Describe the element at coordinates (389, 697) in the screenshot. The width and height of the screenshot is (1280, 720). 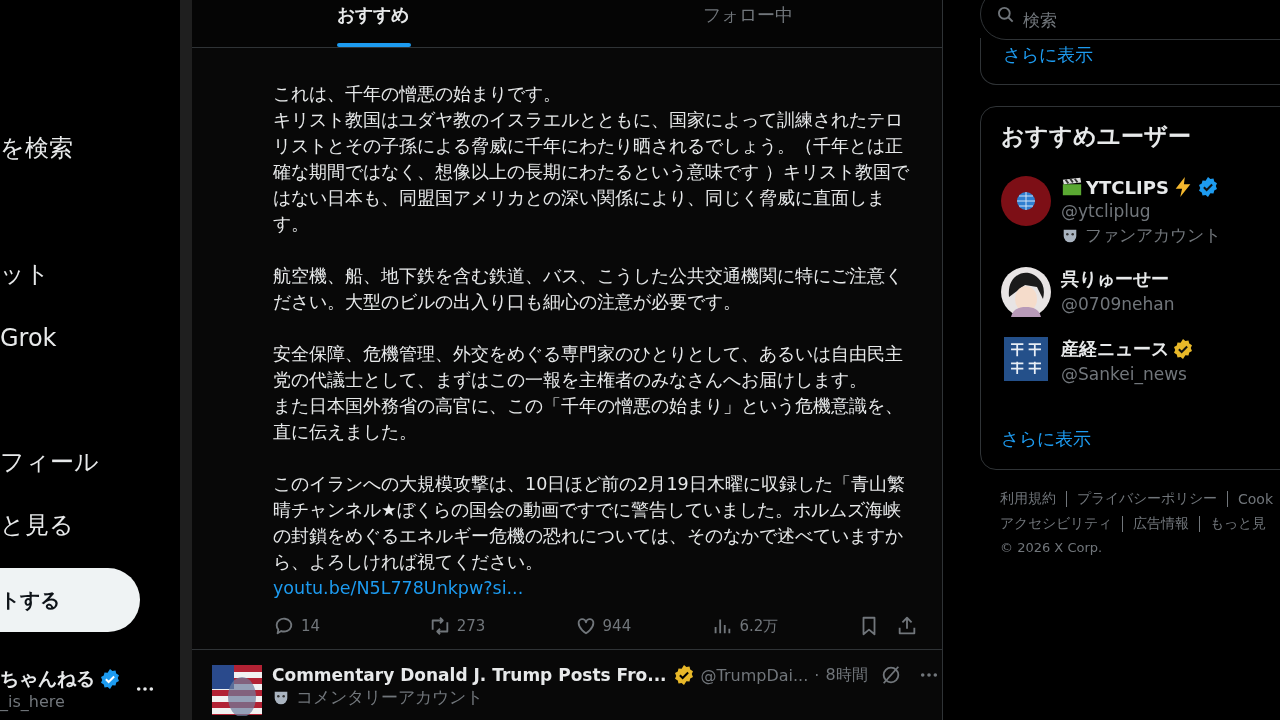
I see `account-label: コメンタリーアカウント` at that location.